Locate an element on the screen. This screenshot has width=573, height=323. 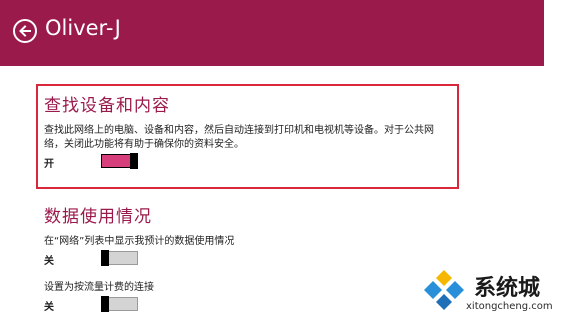
data-usage-title: 数据使用情况 is located at coordinates (98, 217).